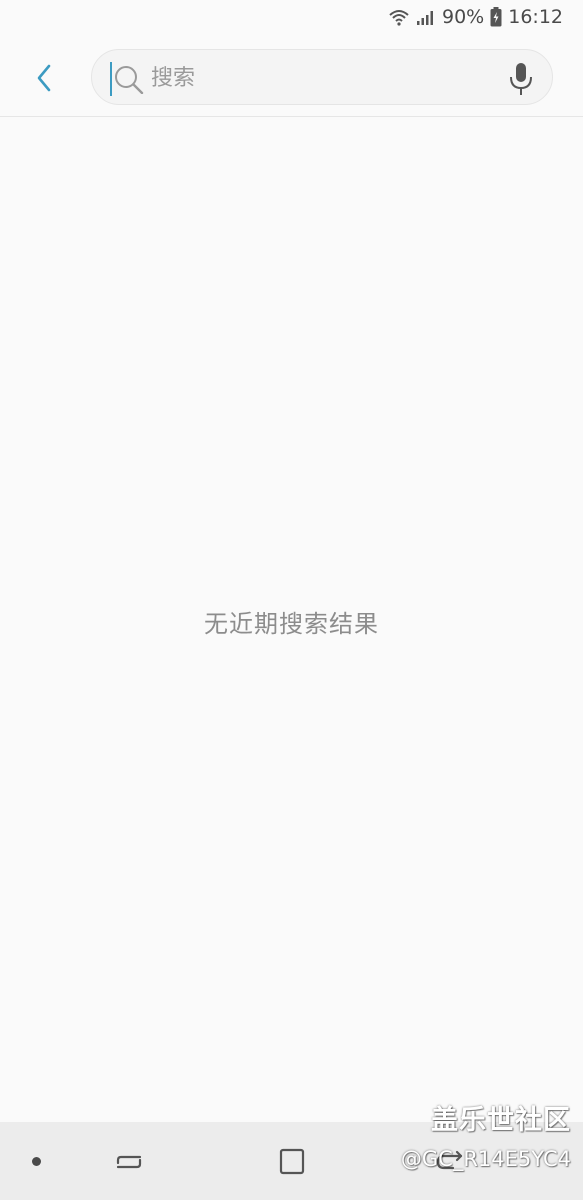 The height and width of the screenshot is (1200, 583). I want to click on recent-apps-button, so click(129, 1162).